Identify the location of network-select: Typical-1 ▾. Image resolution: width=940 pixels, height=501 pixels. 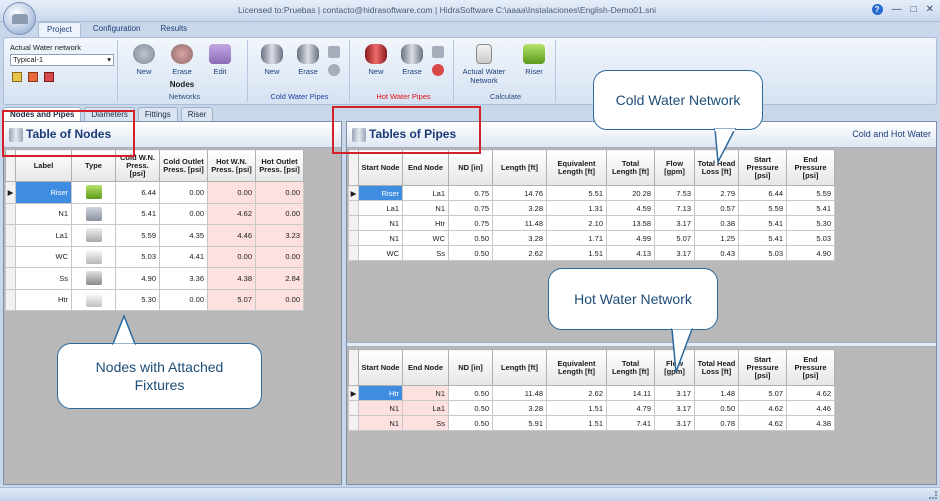
(62, 60).